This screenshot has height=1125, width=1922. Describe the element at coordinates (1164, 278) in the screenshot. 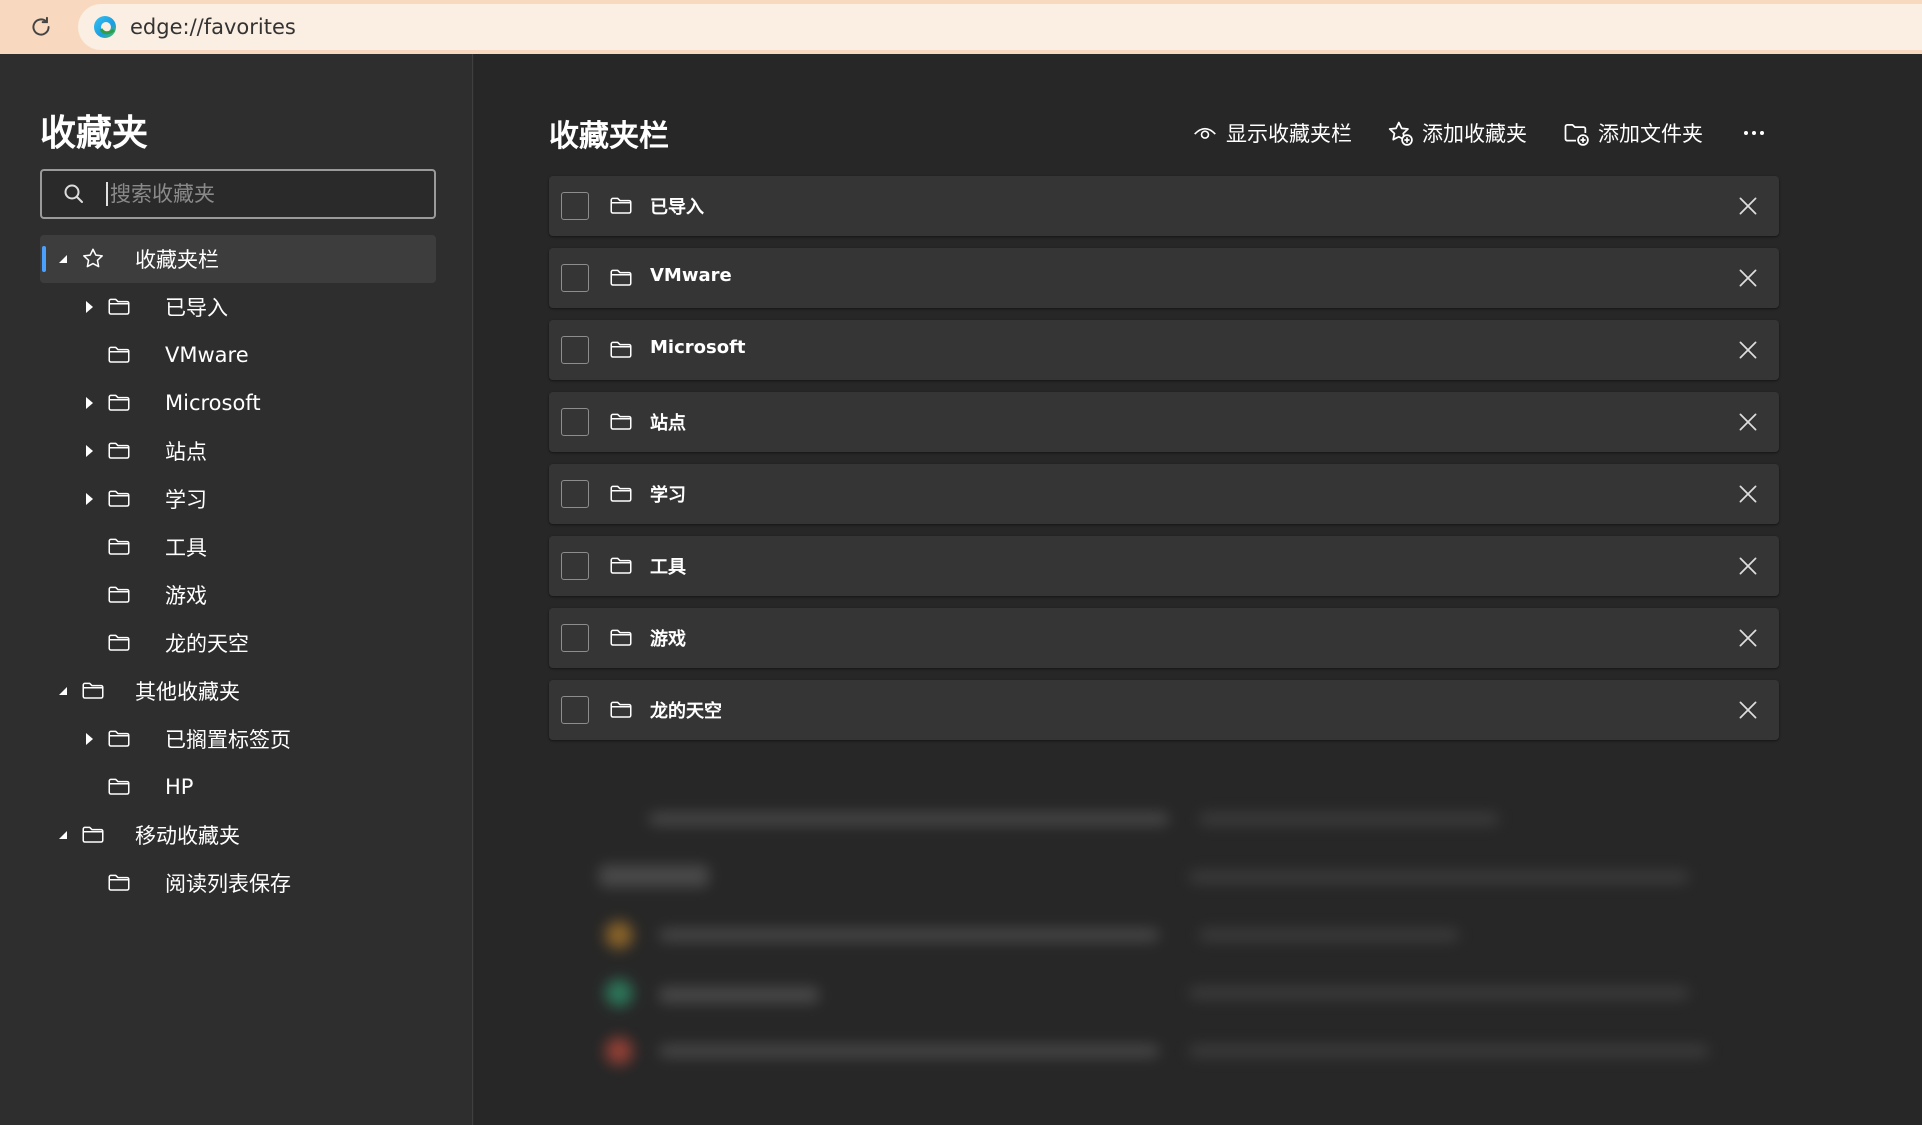

I see `favorite-row: VMware` at that location.